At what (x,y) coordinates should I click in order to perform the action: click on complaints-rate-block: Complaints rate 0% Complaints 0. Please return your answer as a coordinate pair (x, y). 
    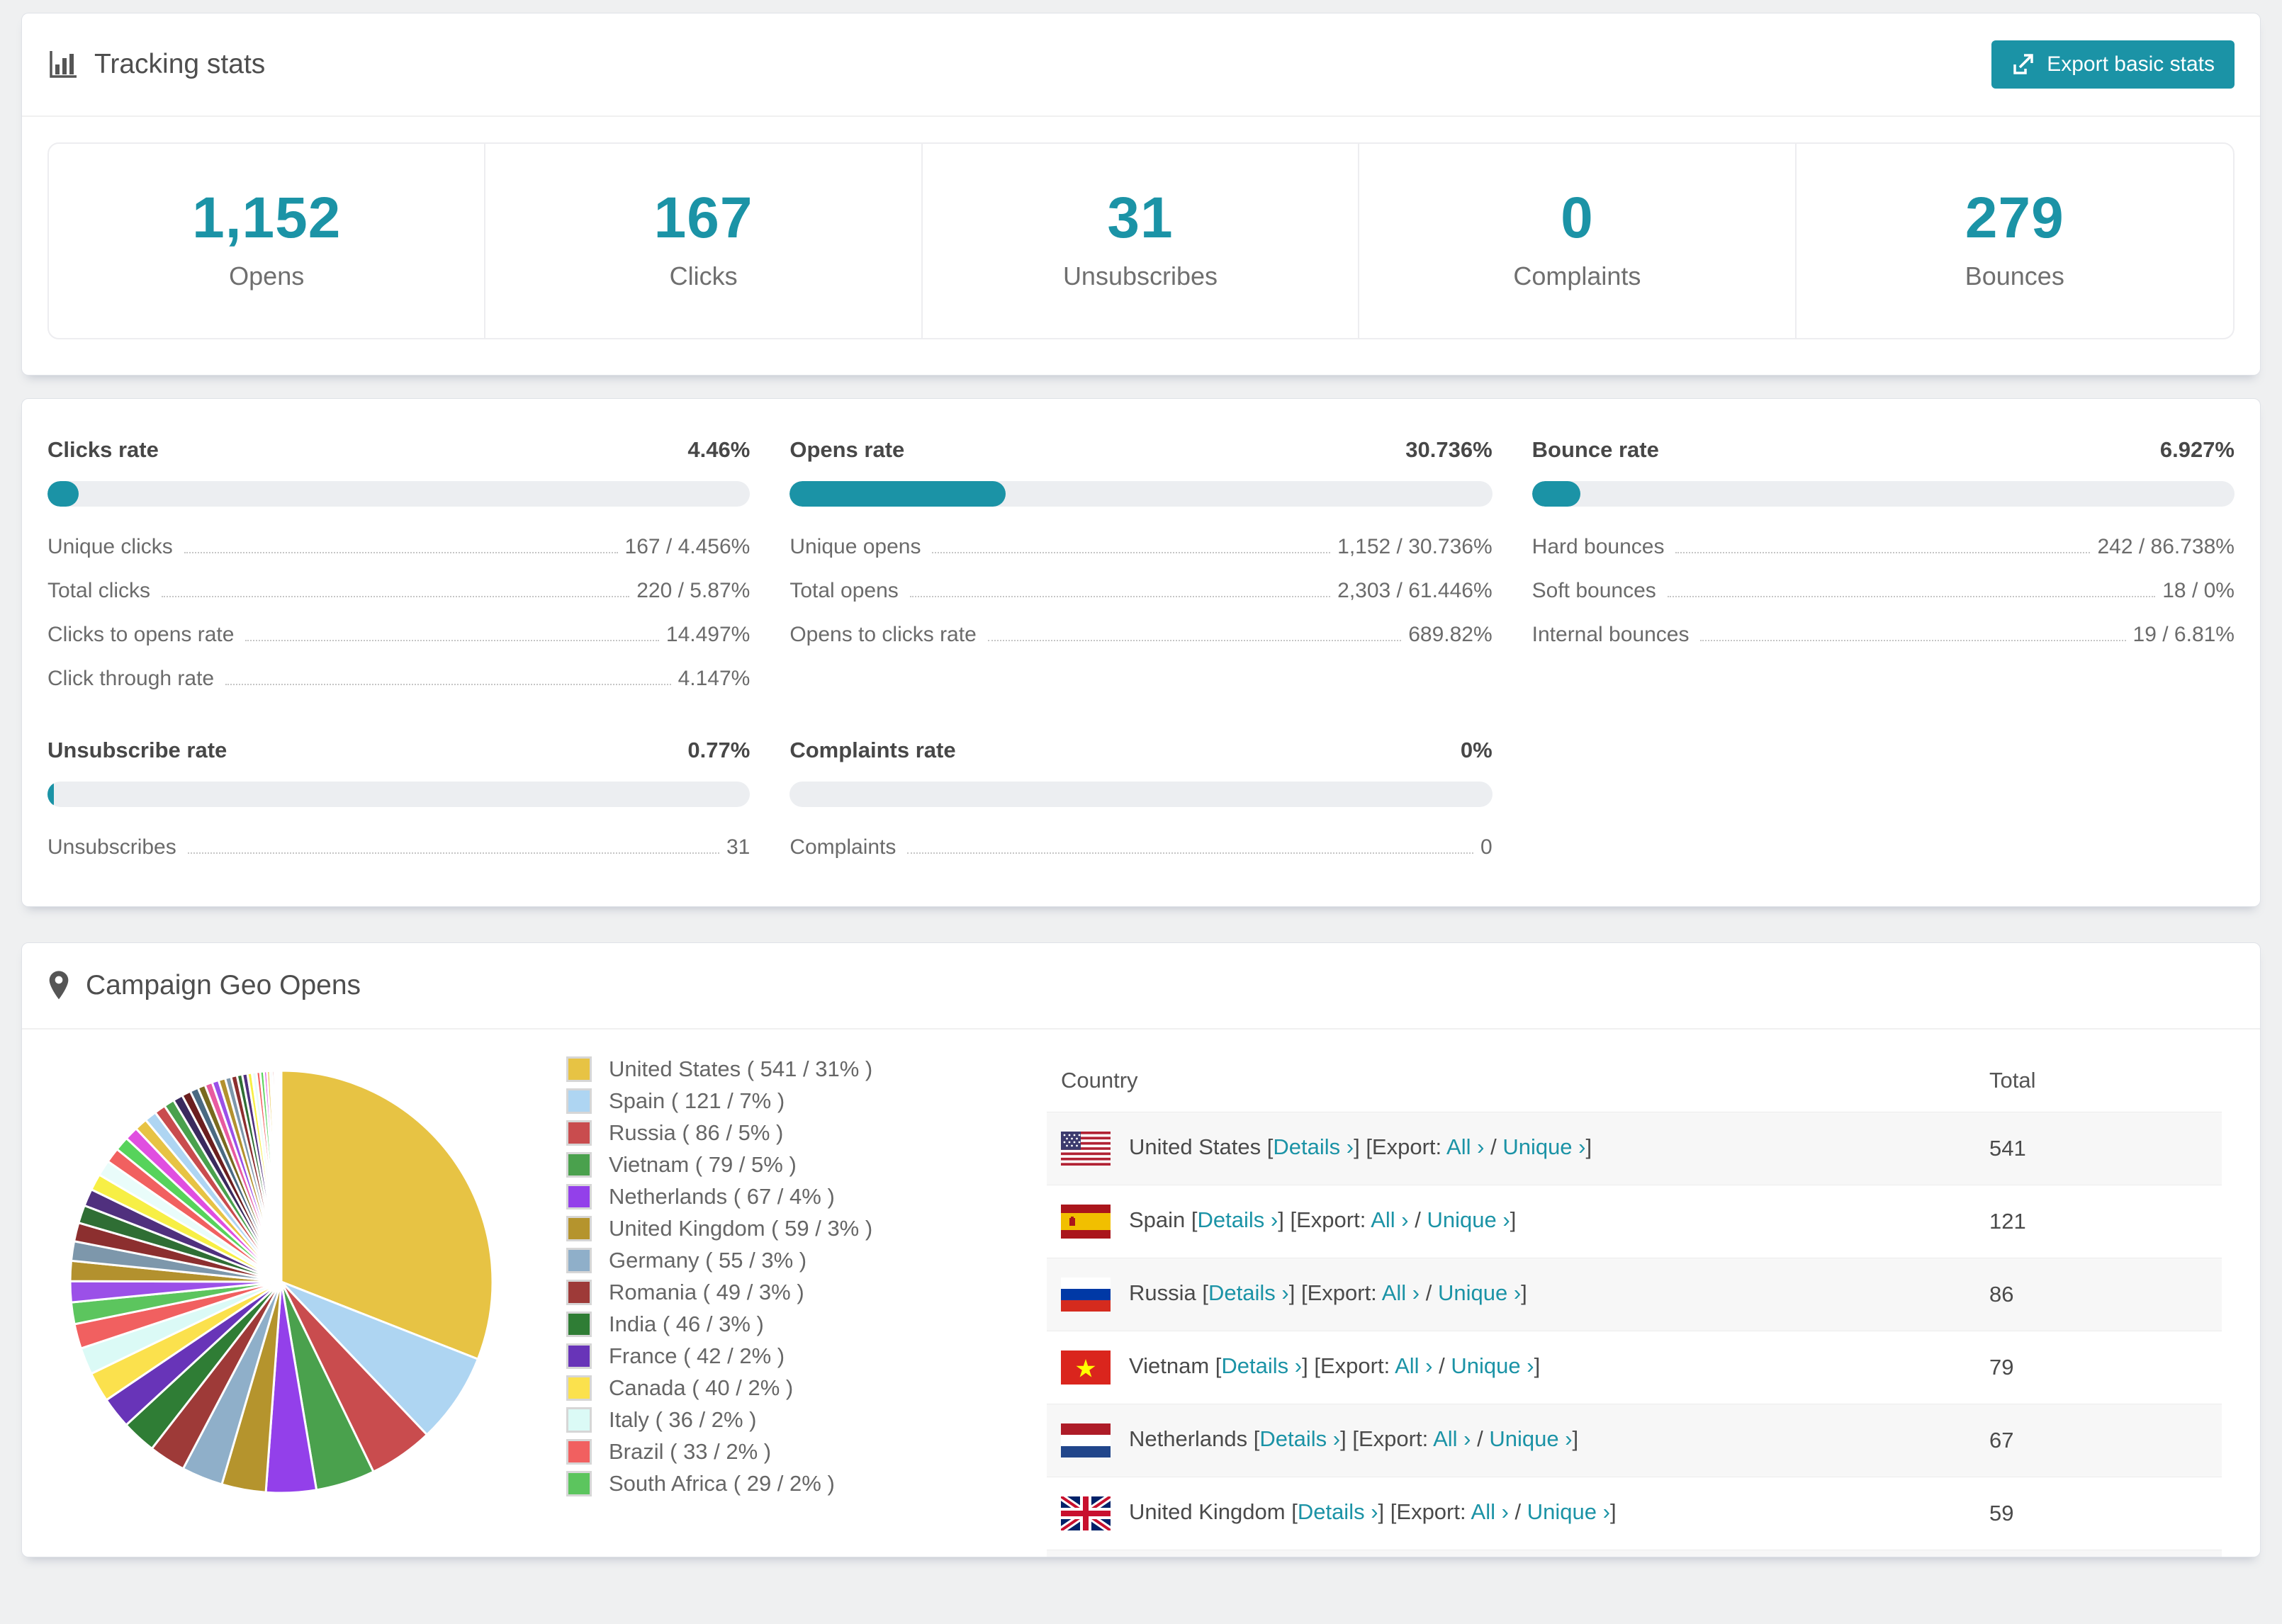
    Looking at the image, I should click on (1141, 799).